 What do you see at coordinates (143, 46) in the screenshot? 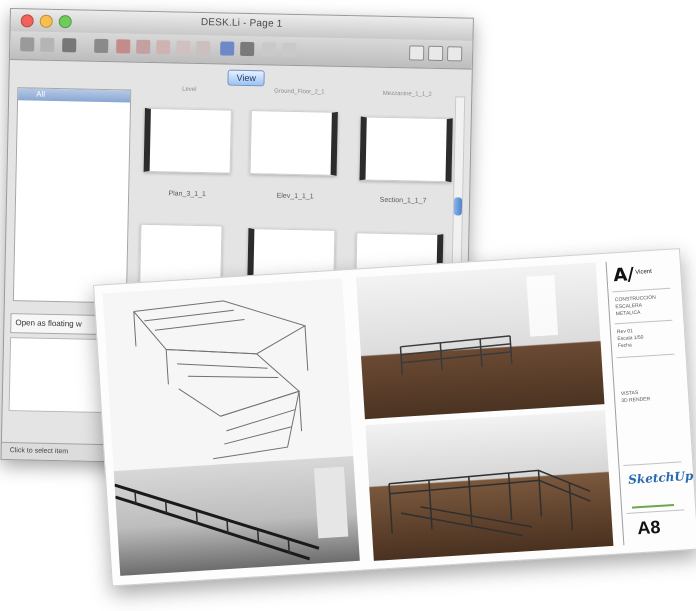
I see `redo-icon` at bounding box center [143, 46].